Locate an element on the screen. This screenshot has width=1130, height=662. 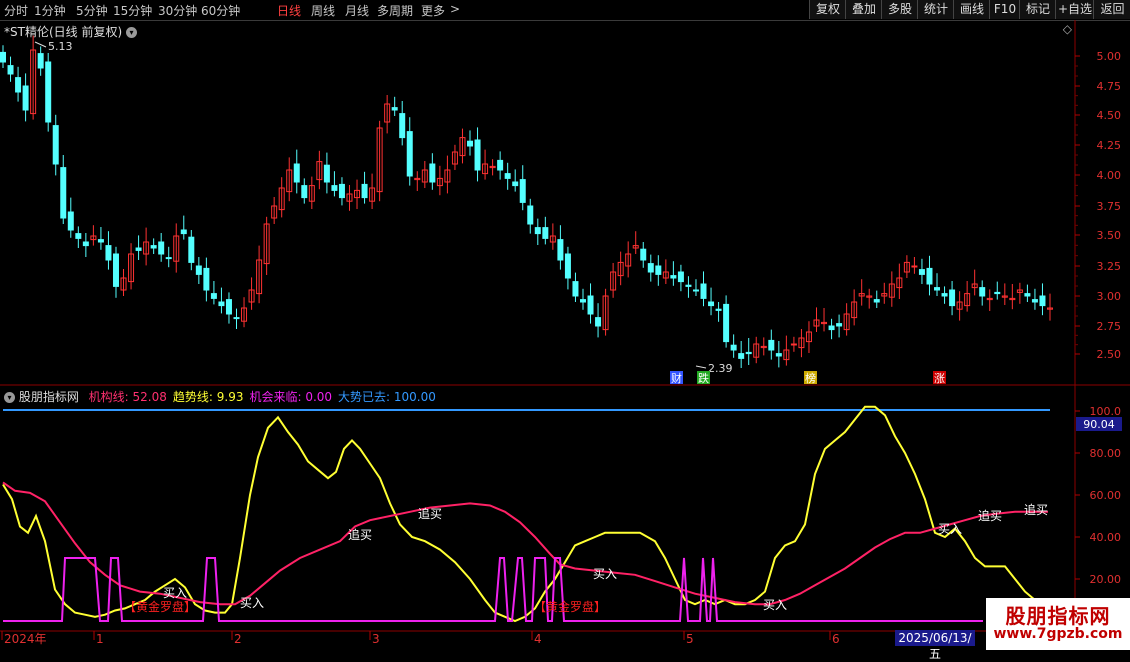
price-tick-label: 3.50 is located at coordinates (1109, 235).